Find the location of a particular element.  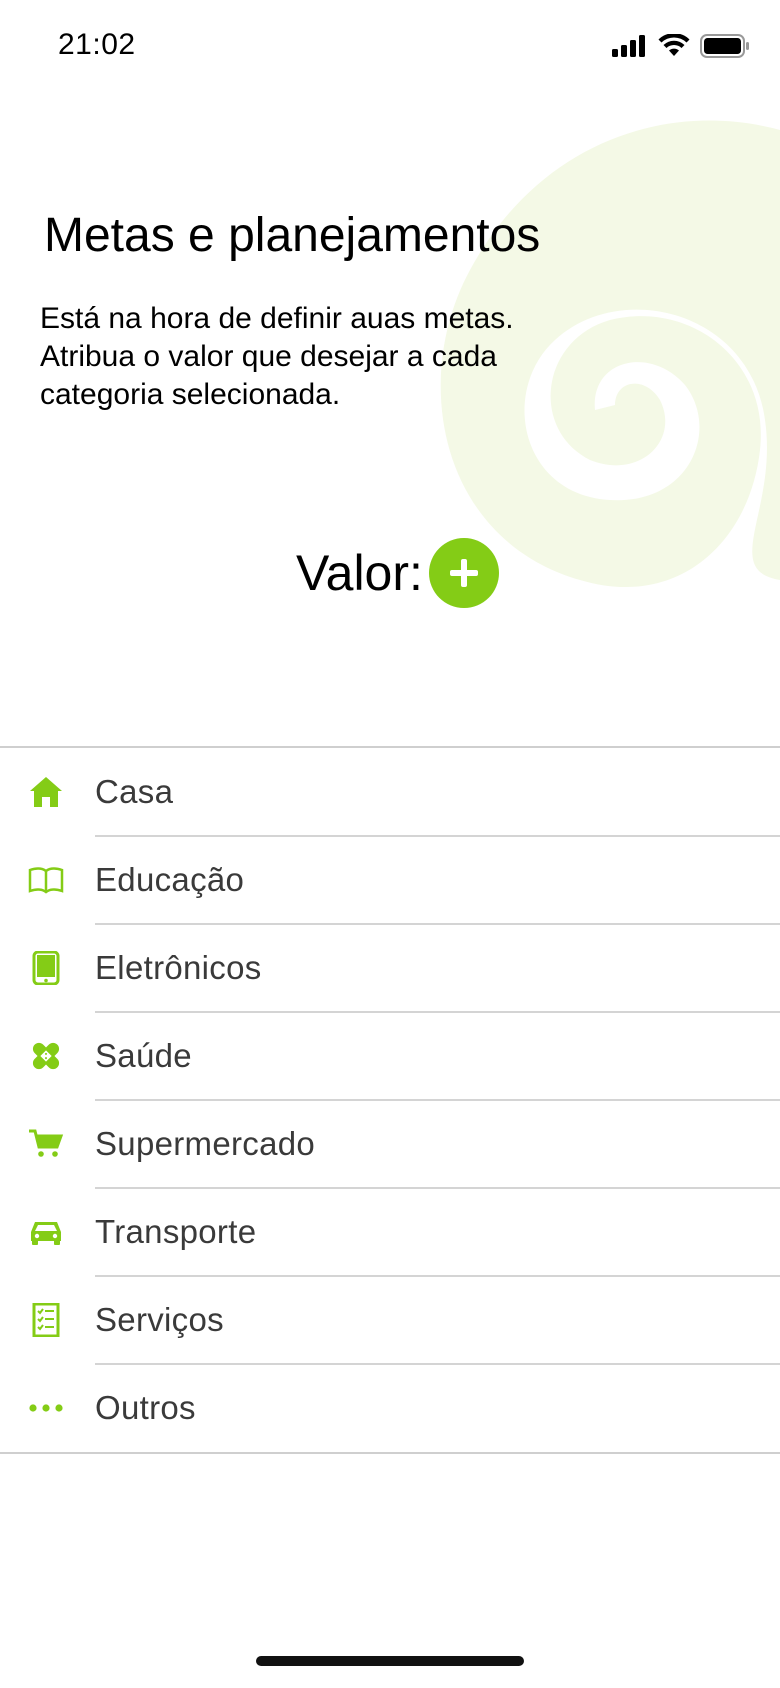

bandage-icon is located at coordinates (46, 1056).